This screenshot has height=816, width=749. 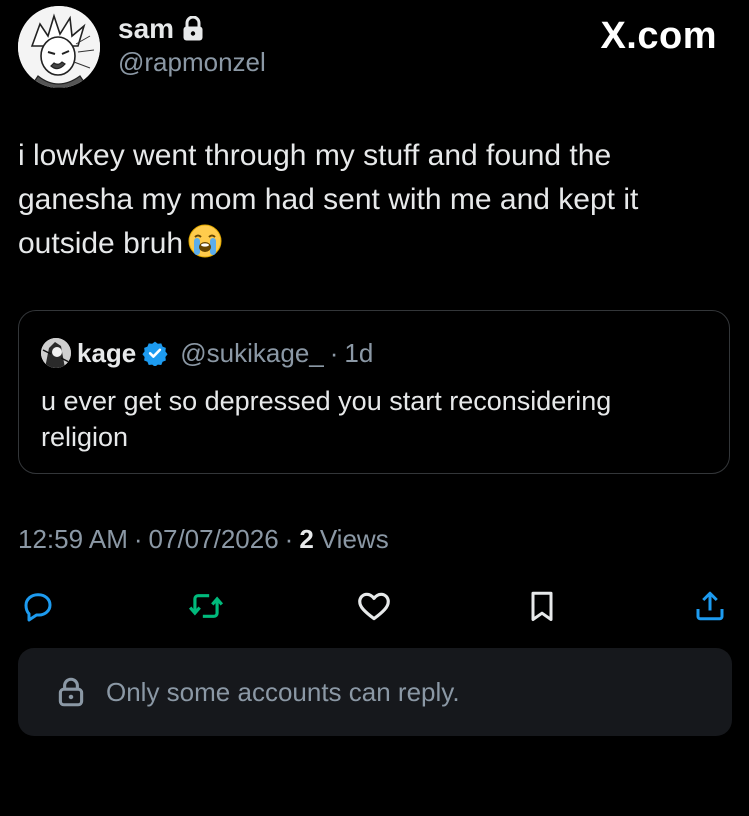 What do you see at coordinates (205, 247) in the screenshot?
I see `loudly-crying-face-icon` at bounding box center [205, 247].